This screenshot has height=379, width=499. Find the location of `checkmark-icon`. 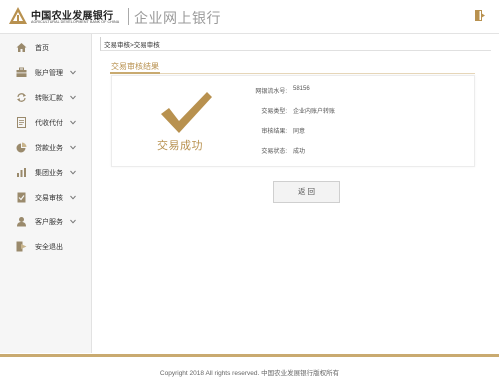

checkmark-icon is located at coordinates (186, 112).